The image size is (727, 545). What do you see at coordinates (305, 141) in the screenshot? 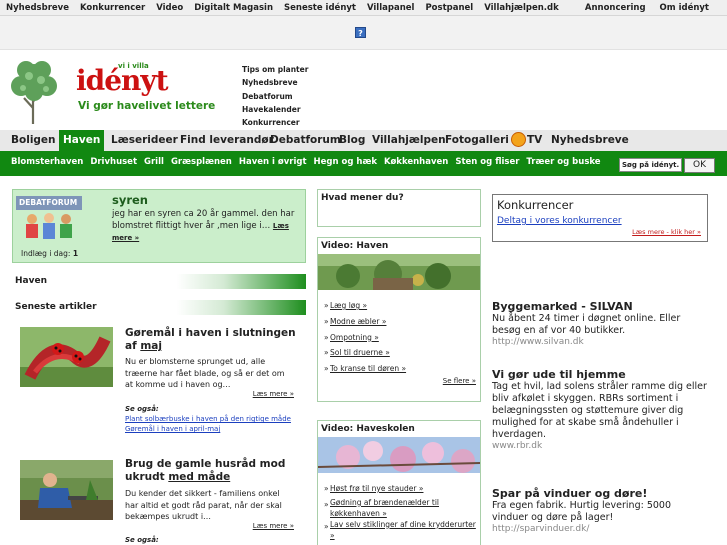
I see `nav-debatforum: Debatforum` at bounding box center [305, 141].